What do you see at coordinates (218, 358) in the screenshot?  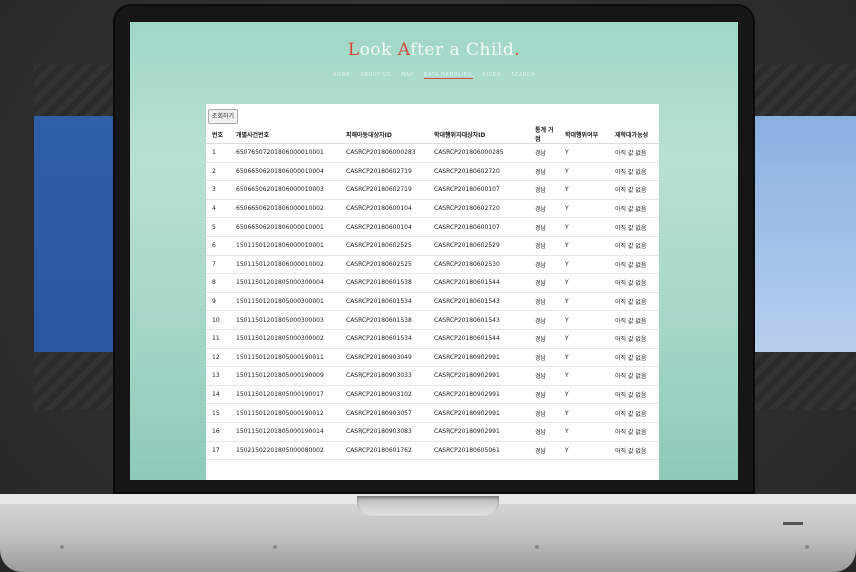 I see `table-cell: 12` at bounding box center [218, 358].